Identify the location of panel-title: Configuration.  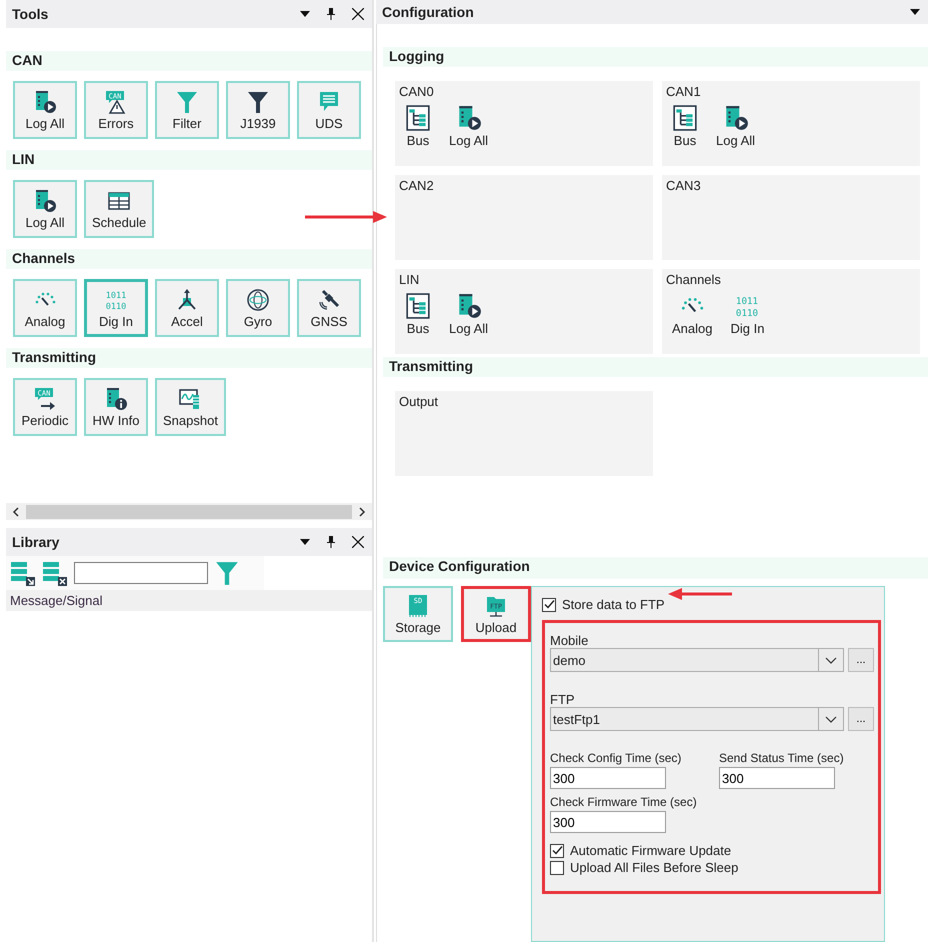
(428, 12).